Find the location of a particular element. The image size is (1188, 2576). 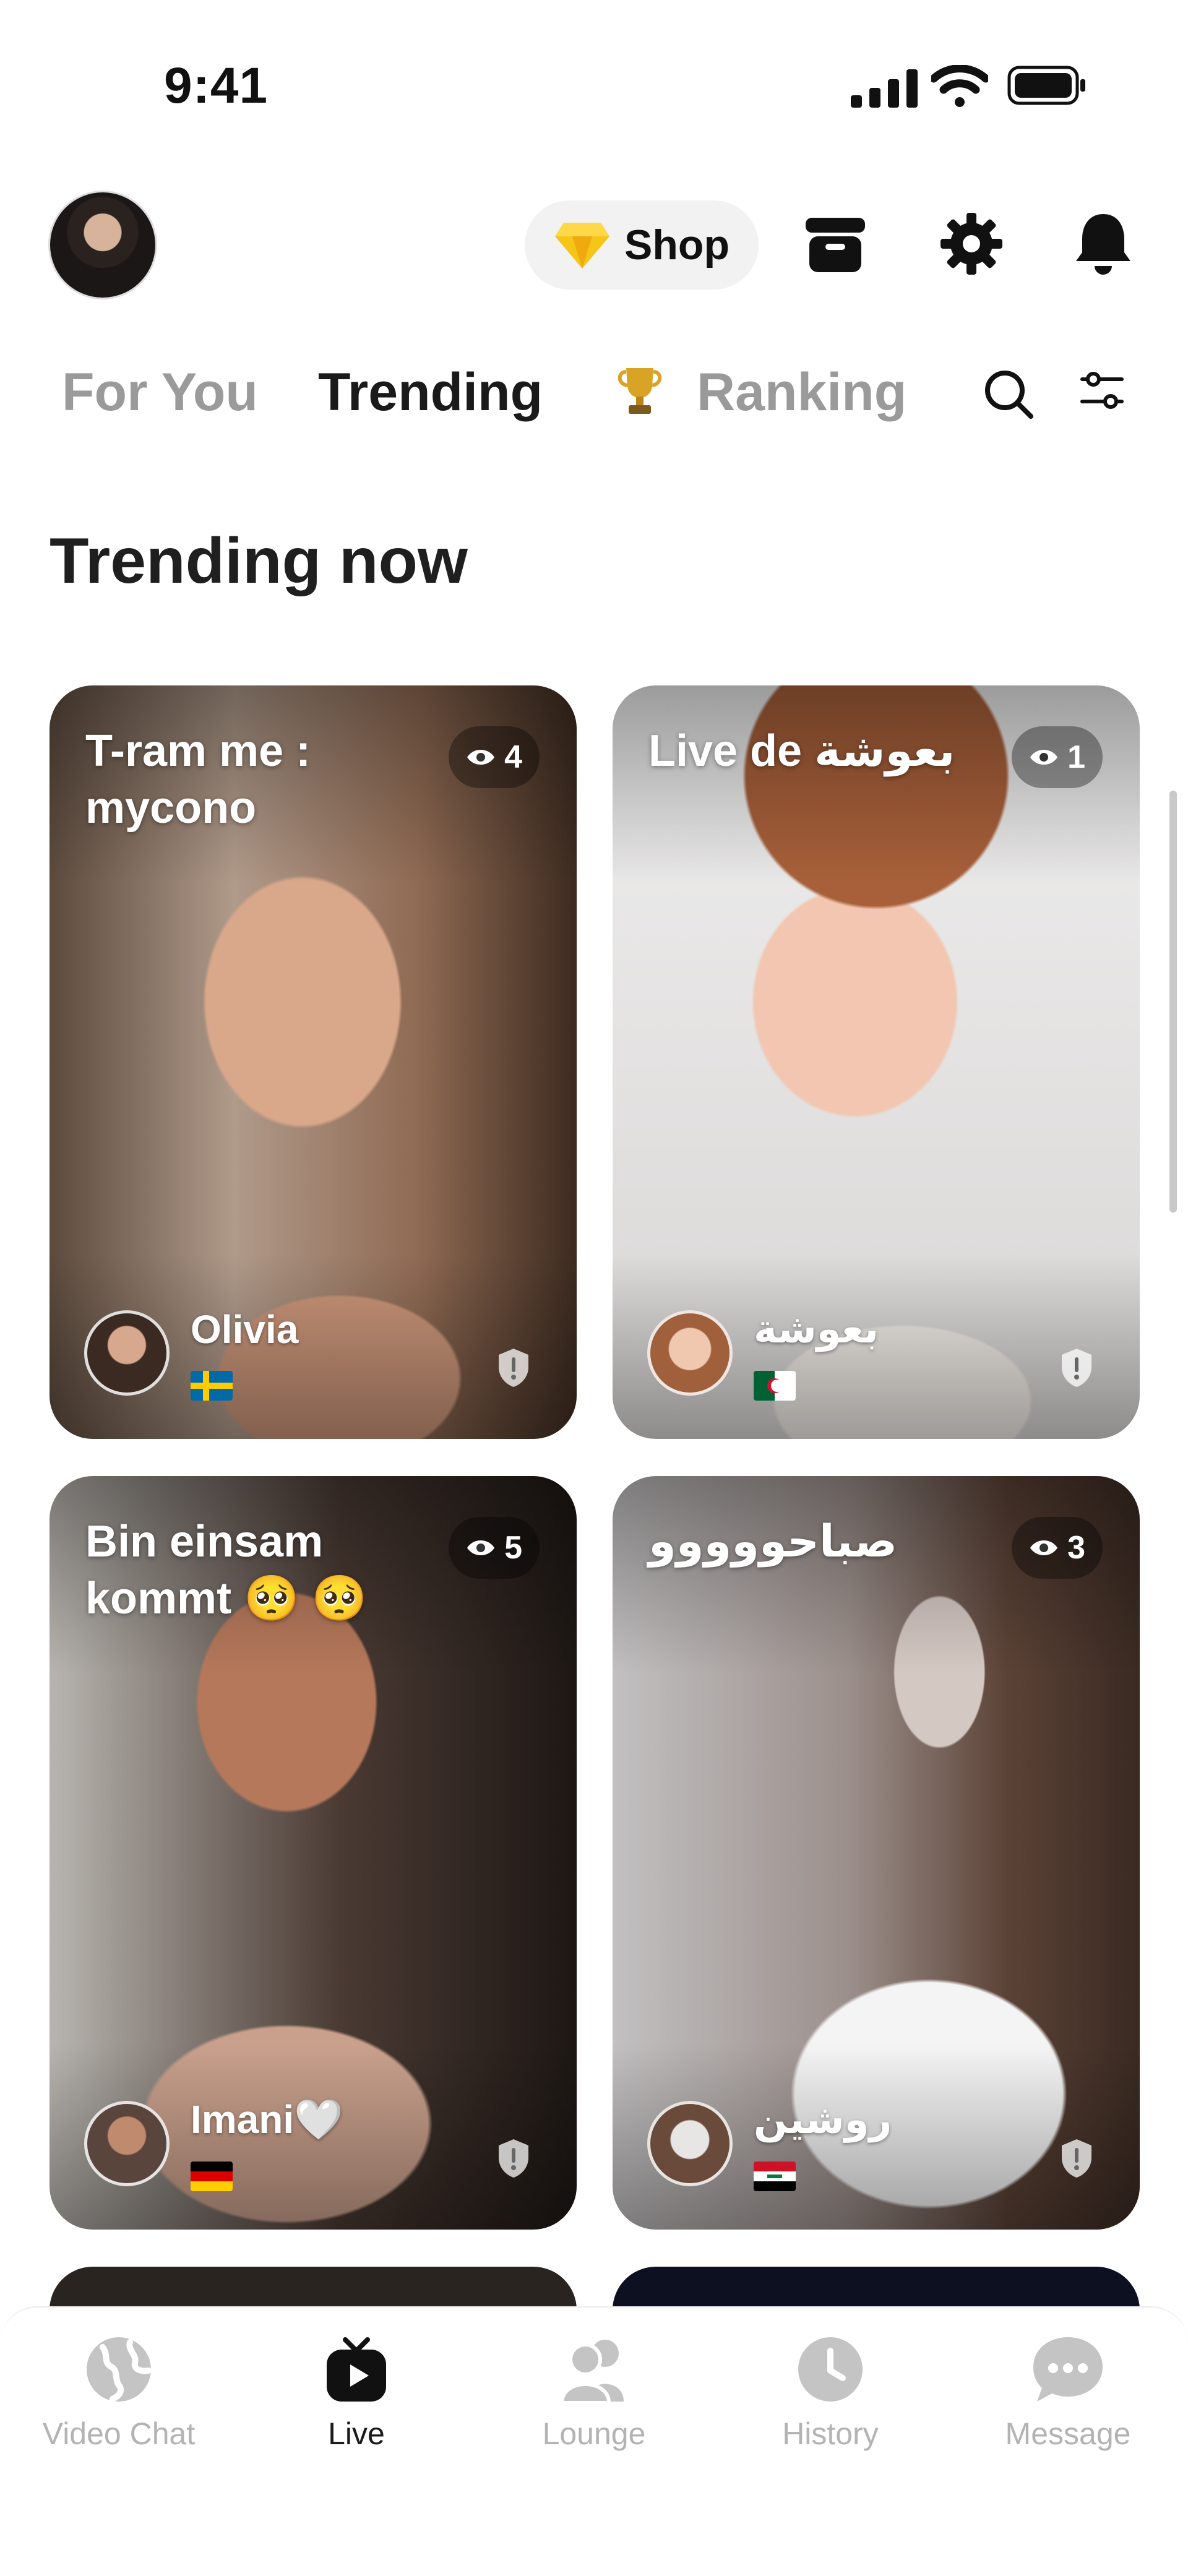

host-name: روشين is located at coordinates (823, 2119).